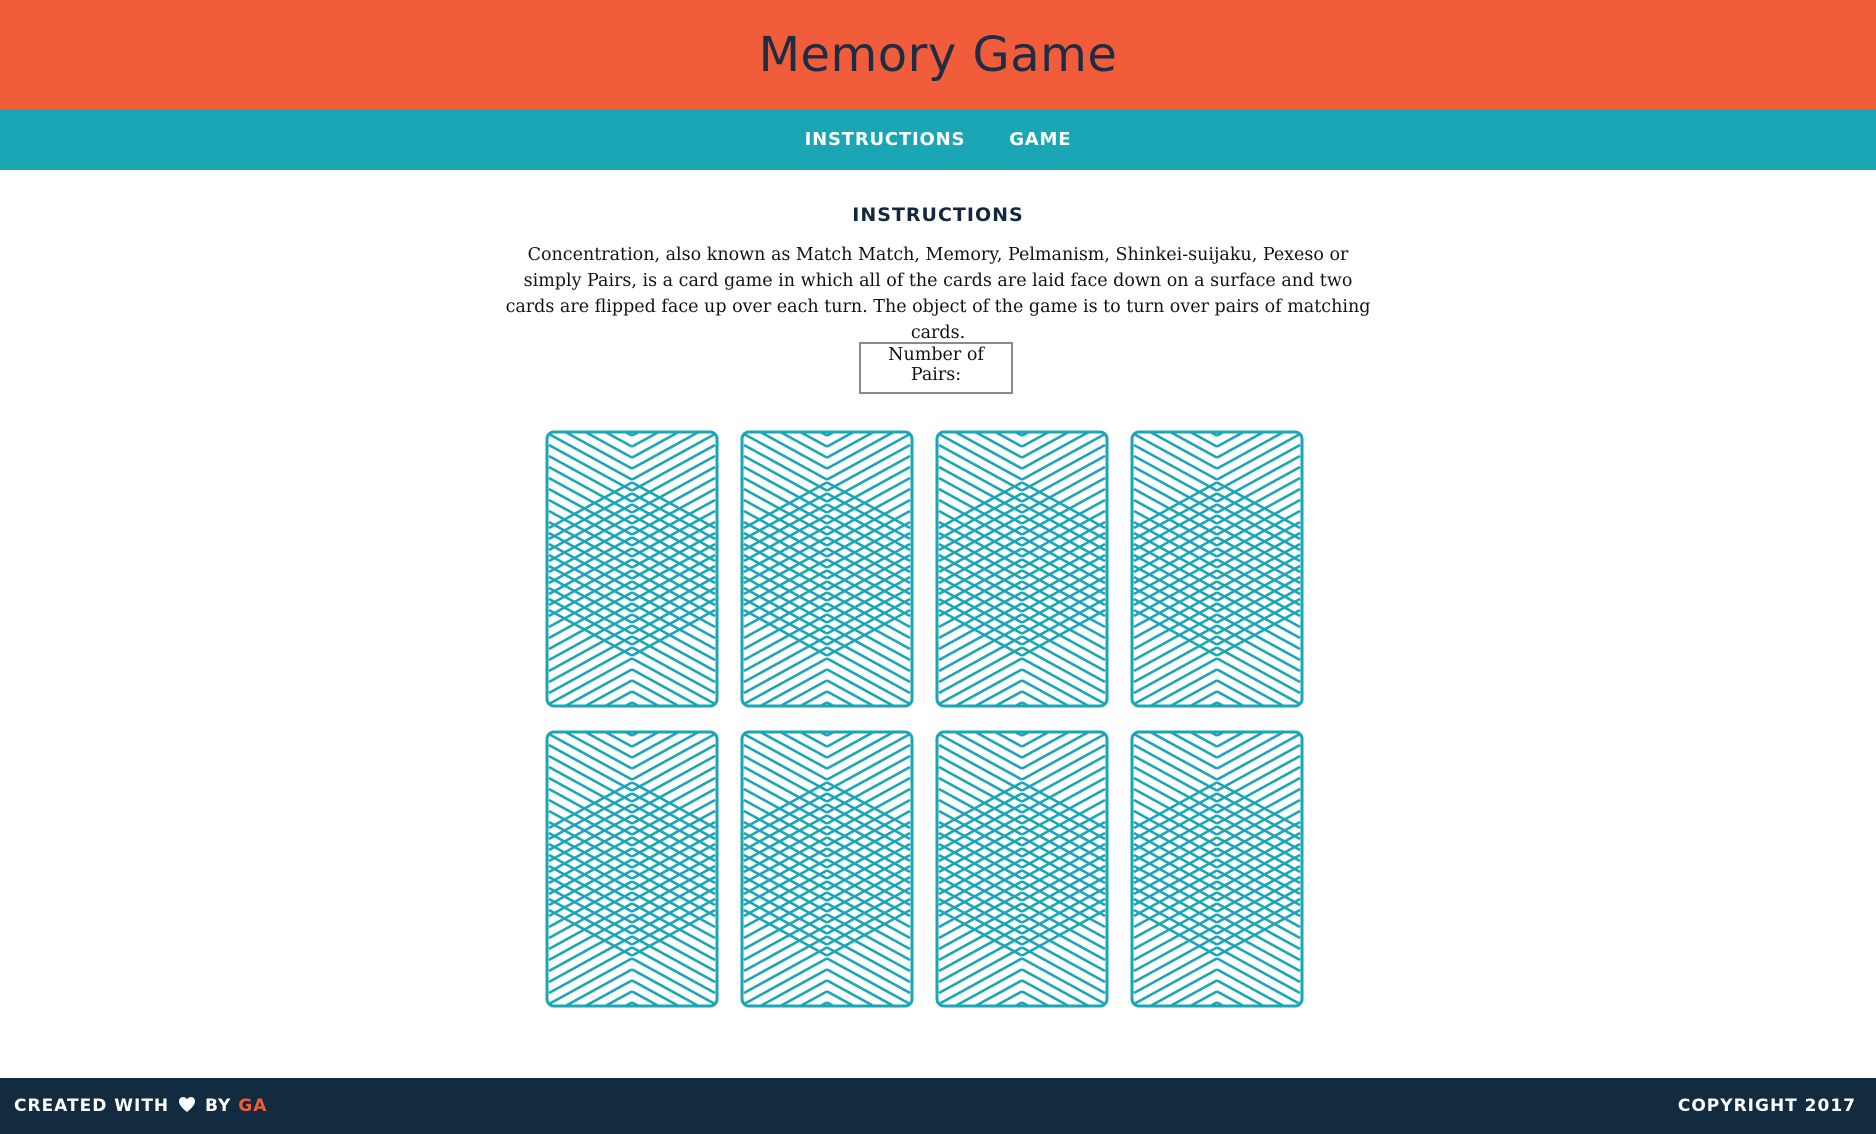  Describe the element at coordinates (938, 215) in the screenshot. I see `instructions-heading: INSTRUCTIONS` at that location.